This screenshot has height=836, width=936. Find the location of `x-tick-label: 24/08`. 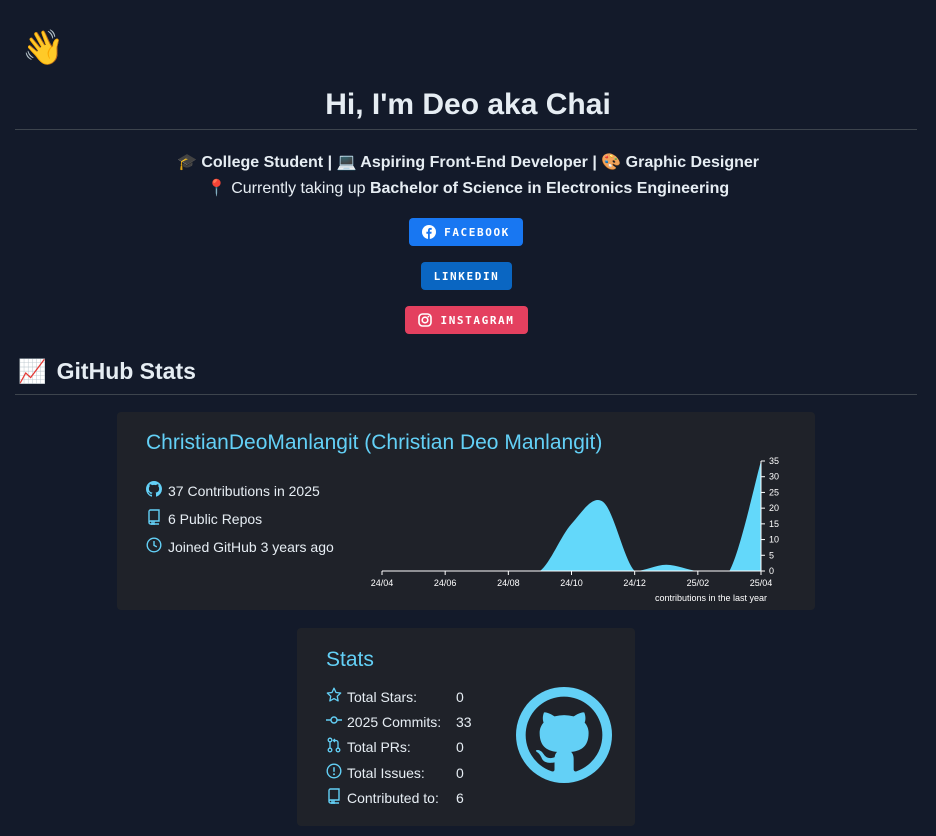

x-tick-label: 24/08 is located at coordinates (508, 583).